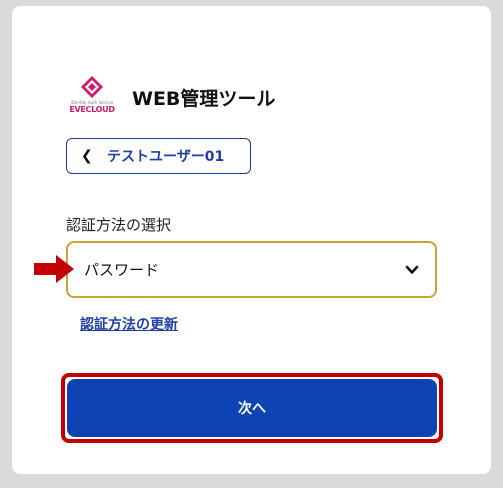 The image size is (503, 488). What do you see at coordinates (129, 324) in the screenshot?
I see `update-auth-method-link: 認証方法の更新` at bounding box center [129, 324].